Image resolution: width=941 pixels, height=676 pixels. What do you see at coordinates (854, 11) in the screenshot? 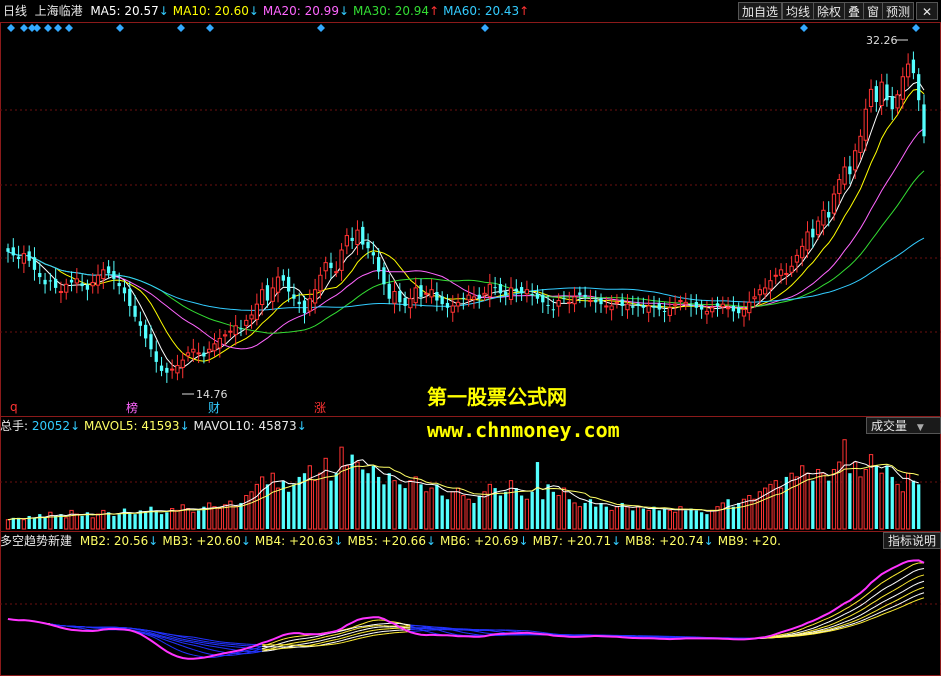
I see `overlay-button: 叠` at bounding box center [854, 11].